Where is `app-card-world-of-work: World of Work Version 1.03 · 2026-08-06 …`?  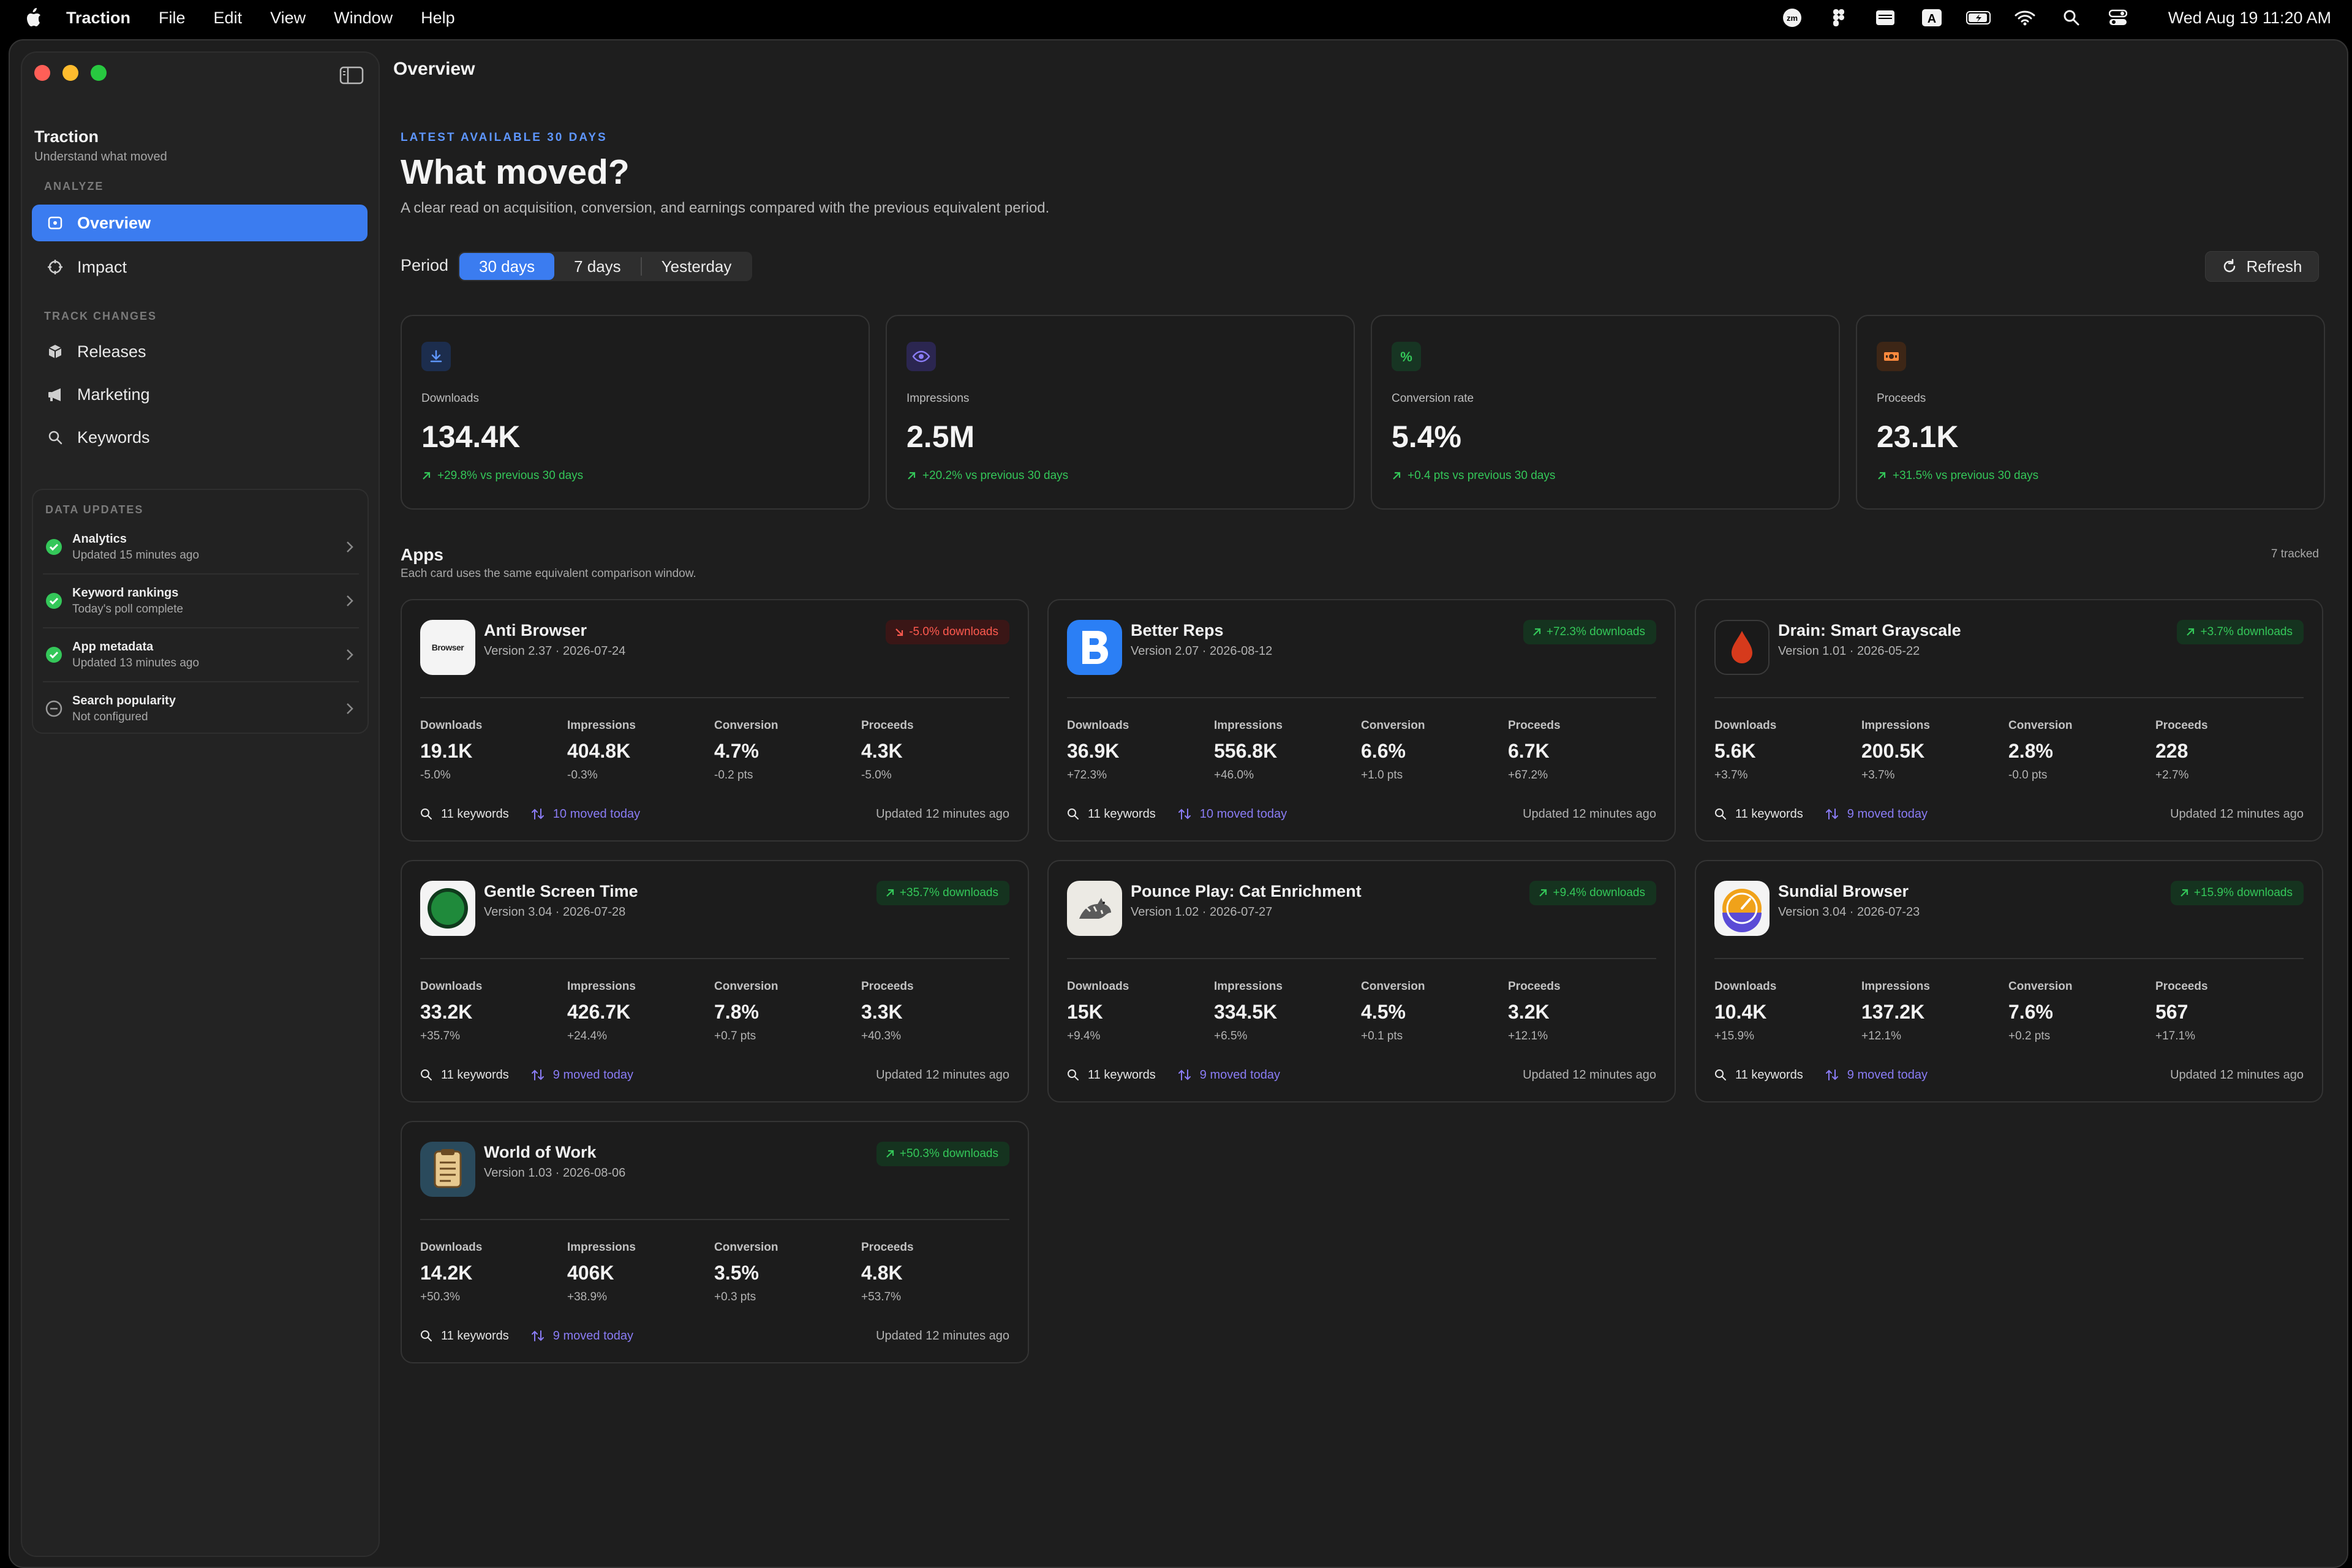
app-card-world-of-work: World of Work Version 1.03 · 2026-08-06 … is located at coordinates (715, 1242).